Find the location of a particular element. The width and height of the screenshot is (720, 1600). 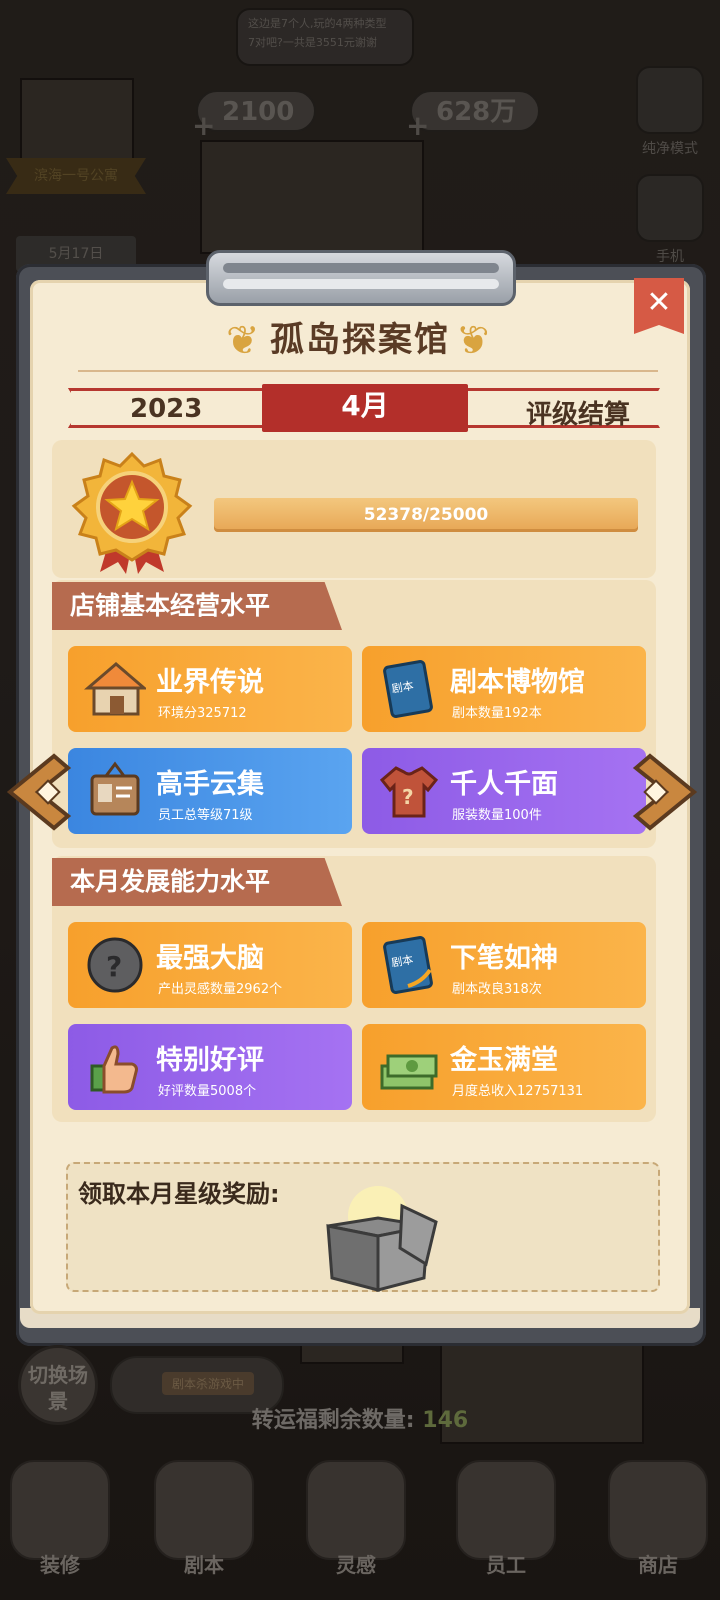

fortune-count: 146 is located at coordinates (445, 1420).